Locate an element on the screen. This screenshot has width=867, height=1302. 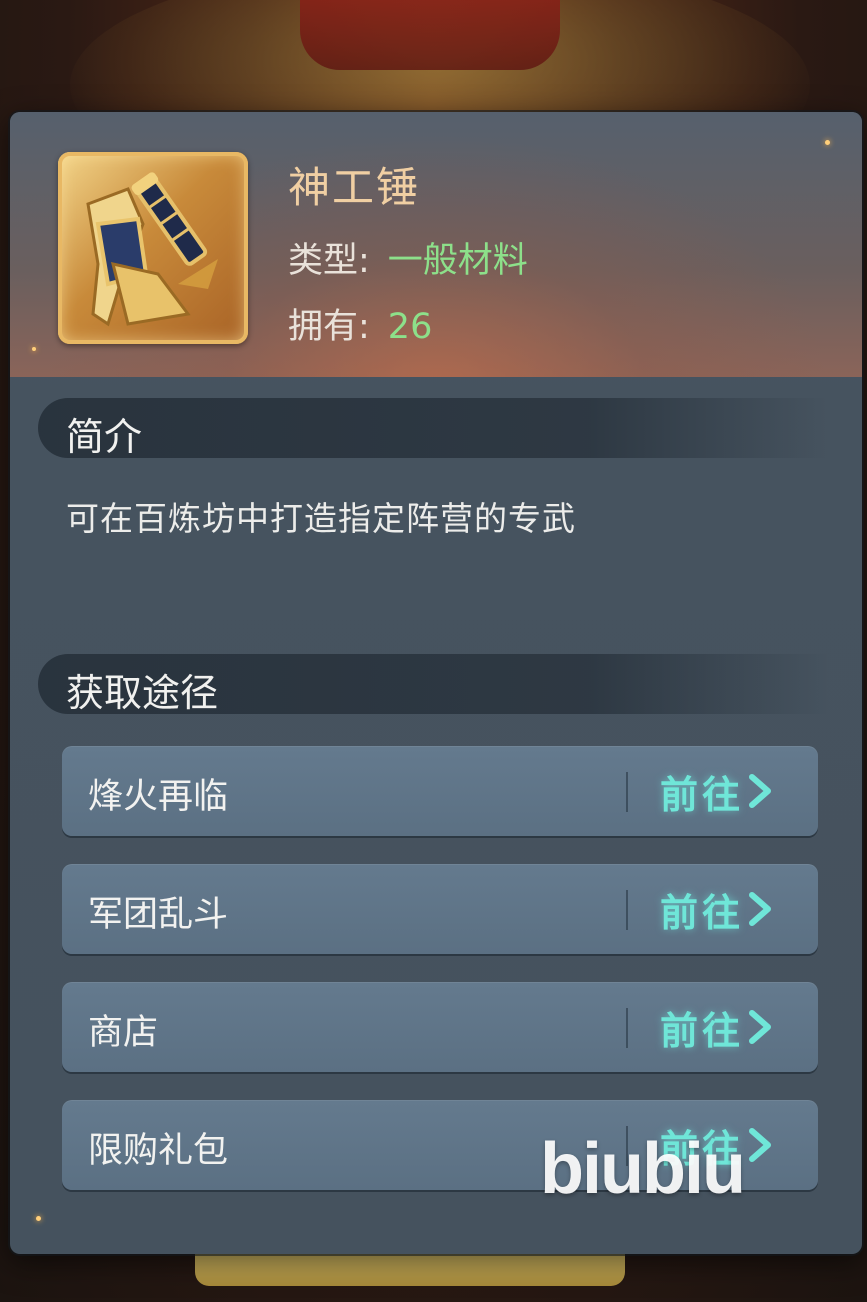
item-name: 神工锤 is located at coordinates (354, 187).